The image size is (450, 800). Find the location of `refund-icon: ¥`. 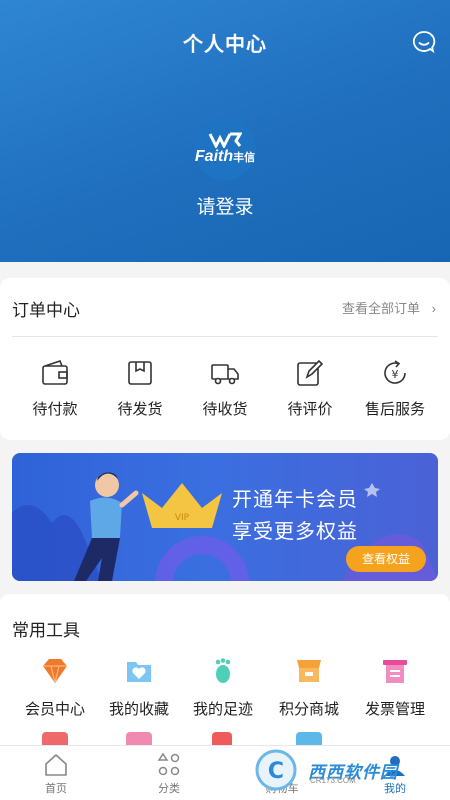

refund-icon: ¥ is located at coordinates (395, 372).